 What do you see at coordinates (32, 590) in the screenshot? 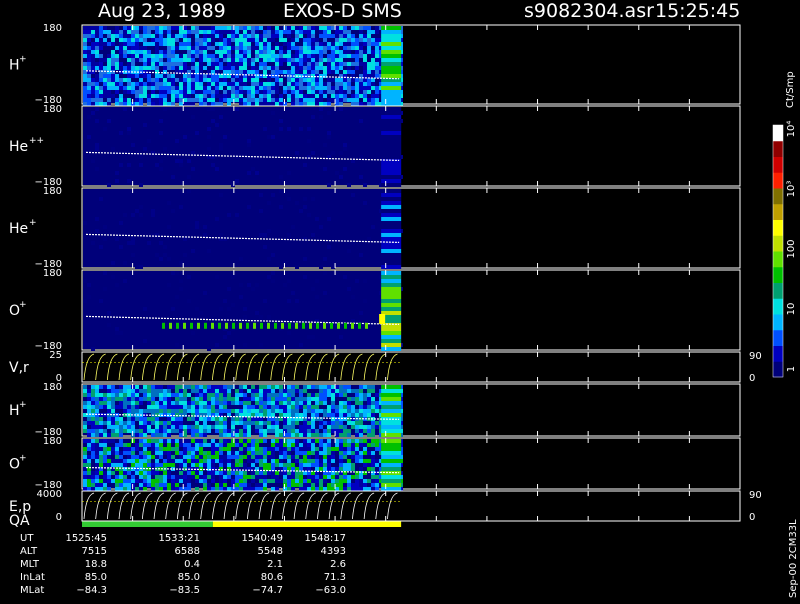
I see `ephemeris-row-label: MLat` at bounding box center [32, 590].